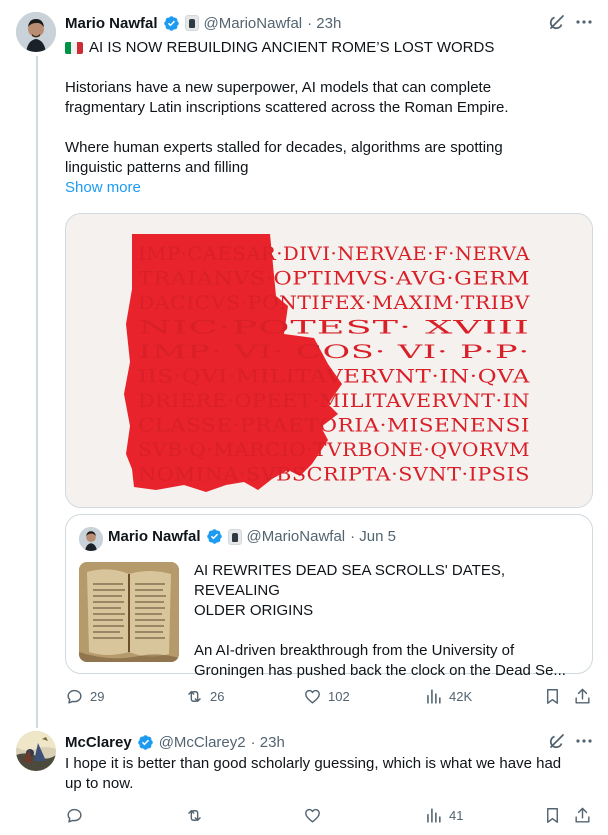 The width and height of the screenshot is (608, 835). What do you see at coordinates (334, 426) in the screenshot?
I see `inscription-line: CLASSE·PRAETORIA·MISENENSI` at bounding box center [334, 426].